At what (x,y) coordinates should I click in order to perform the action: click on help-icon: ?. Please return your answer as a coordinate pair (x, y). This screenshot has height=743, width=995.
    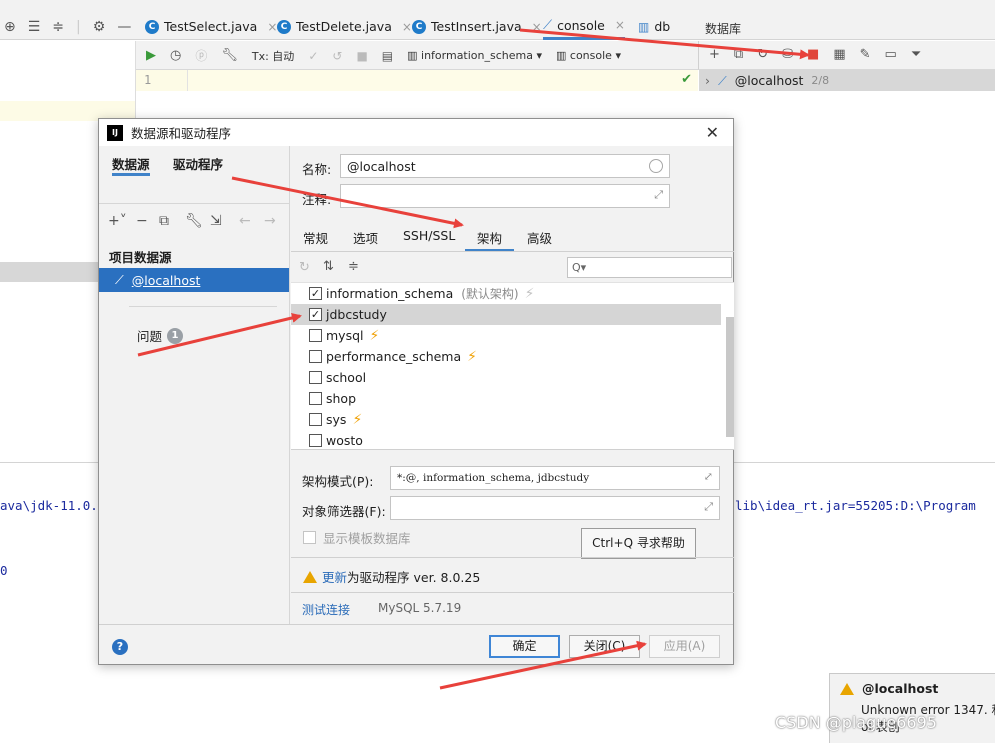
    Looking at the image, I should click on (120, 647).